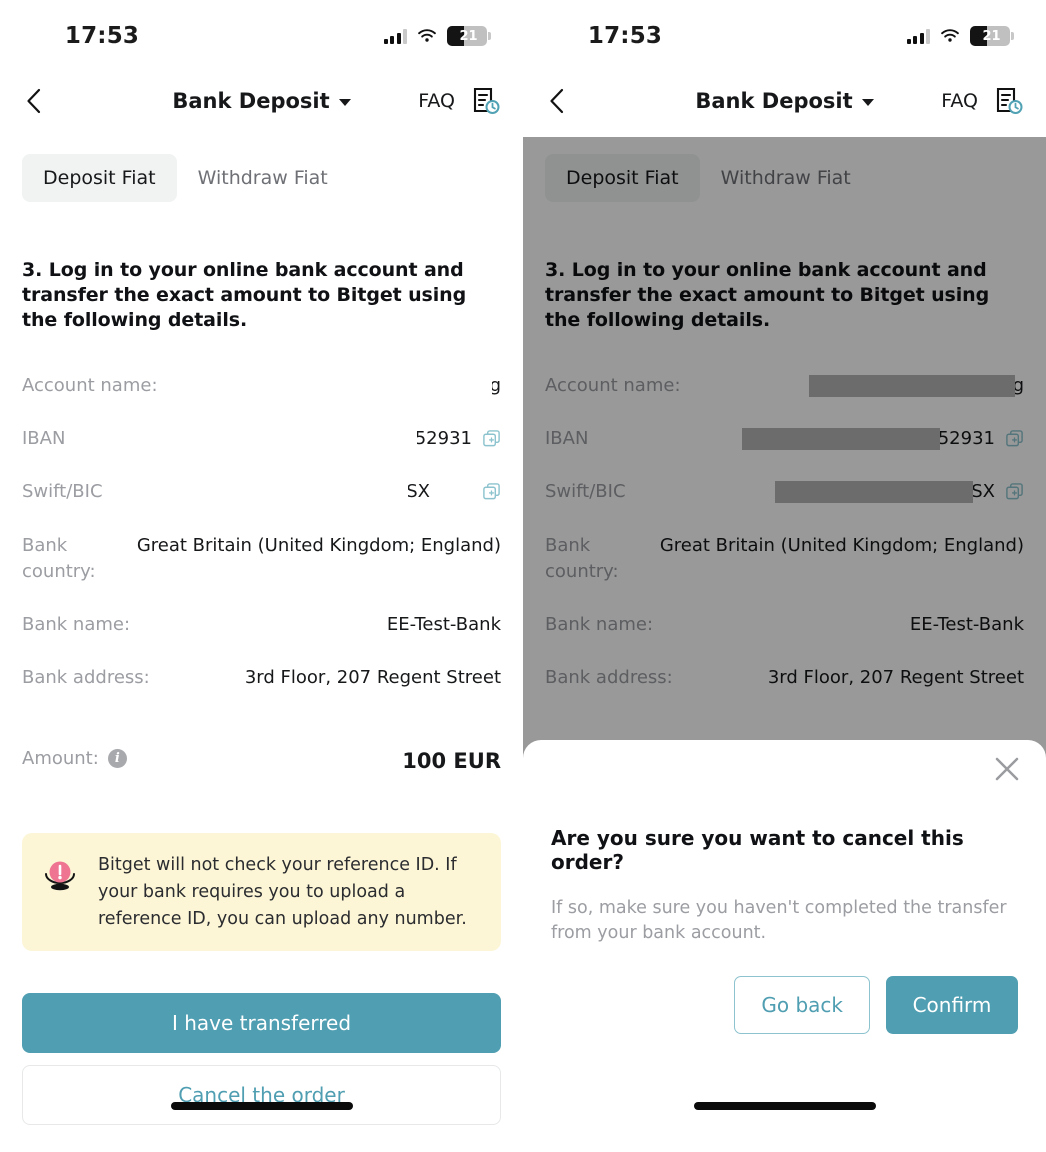 Image resolution: width=1046 pixels, height=1152 pixels. Describe the element at coordinates (451, 760) in the screenshot. I see `amount-value: 100 EUR` at that location.